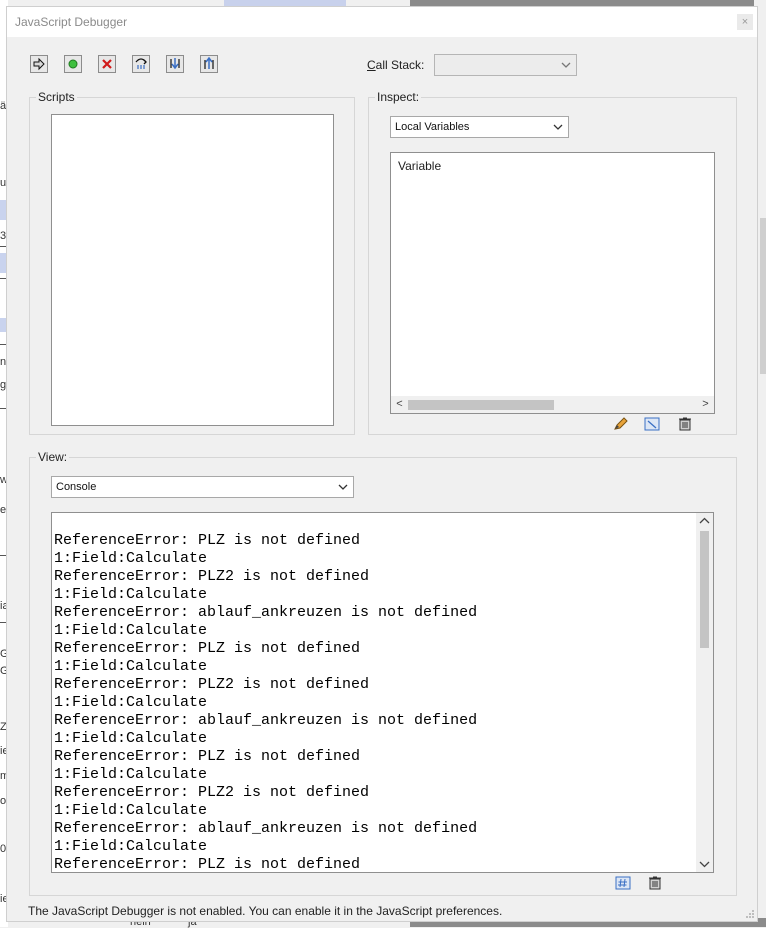 The image size is (766, 928). What do you see at coordinates (655, 883) in the screenshot?
I see `clear-console-icon` at bounding box center [655, 883].